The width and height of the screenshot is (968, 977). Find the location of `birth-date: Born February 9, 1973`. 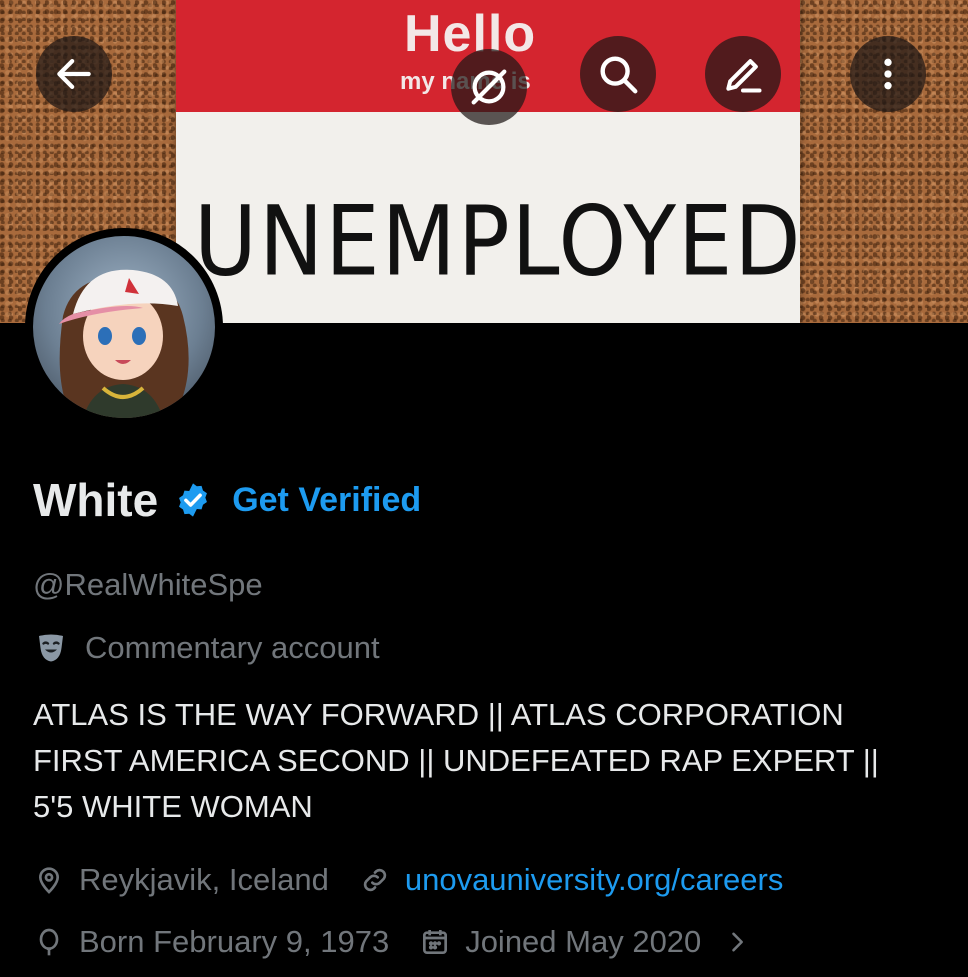

birth-date: Born February 9, 1973 is located at coordinates (211, 942).